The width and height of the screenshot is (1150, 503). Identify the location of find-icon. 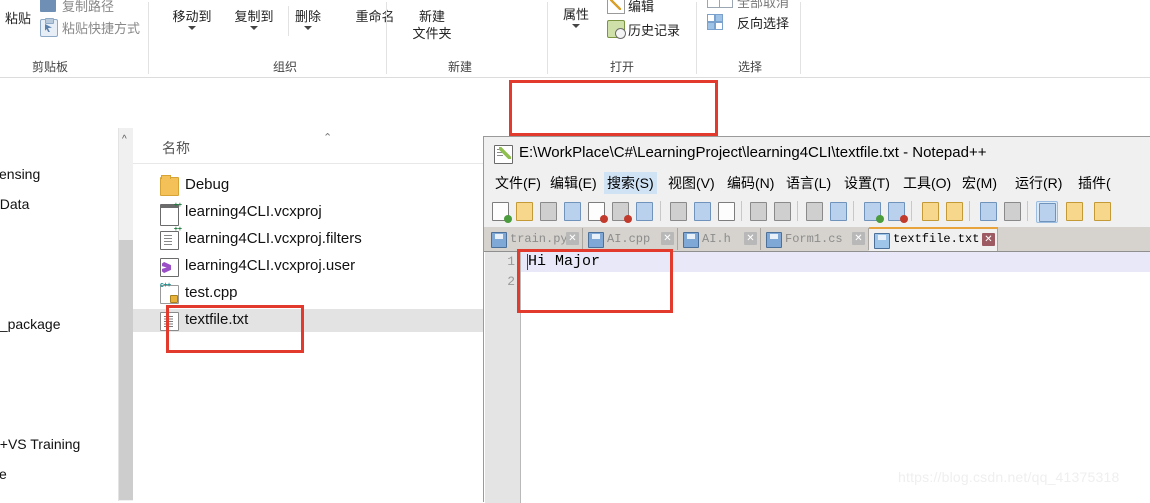
(814, 211).